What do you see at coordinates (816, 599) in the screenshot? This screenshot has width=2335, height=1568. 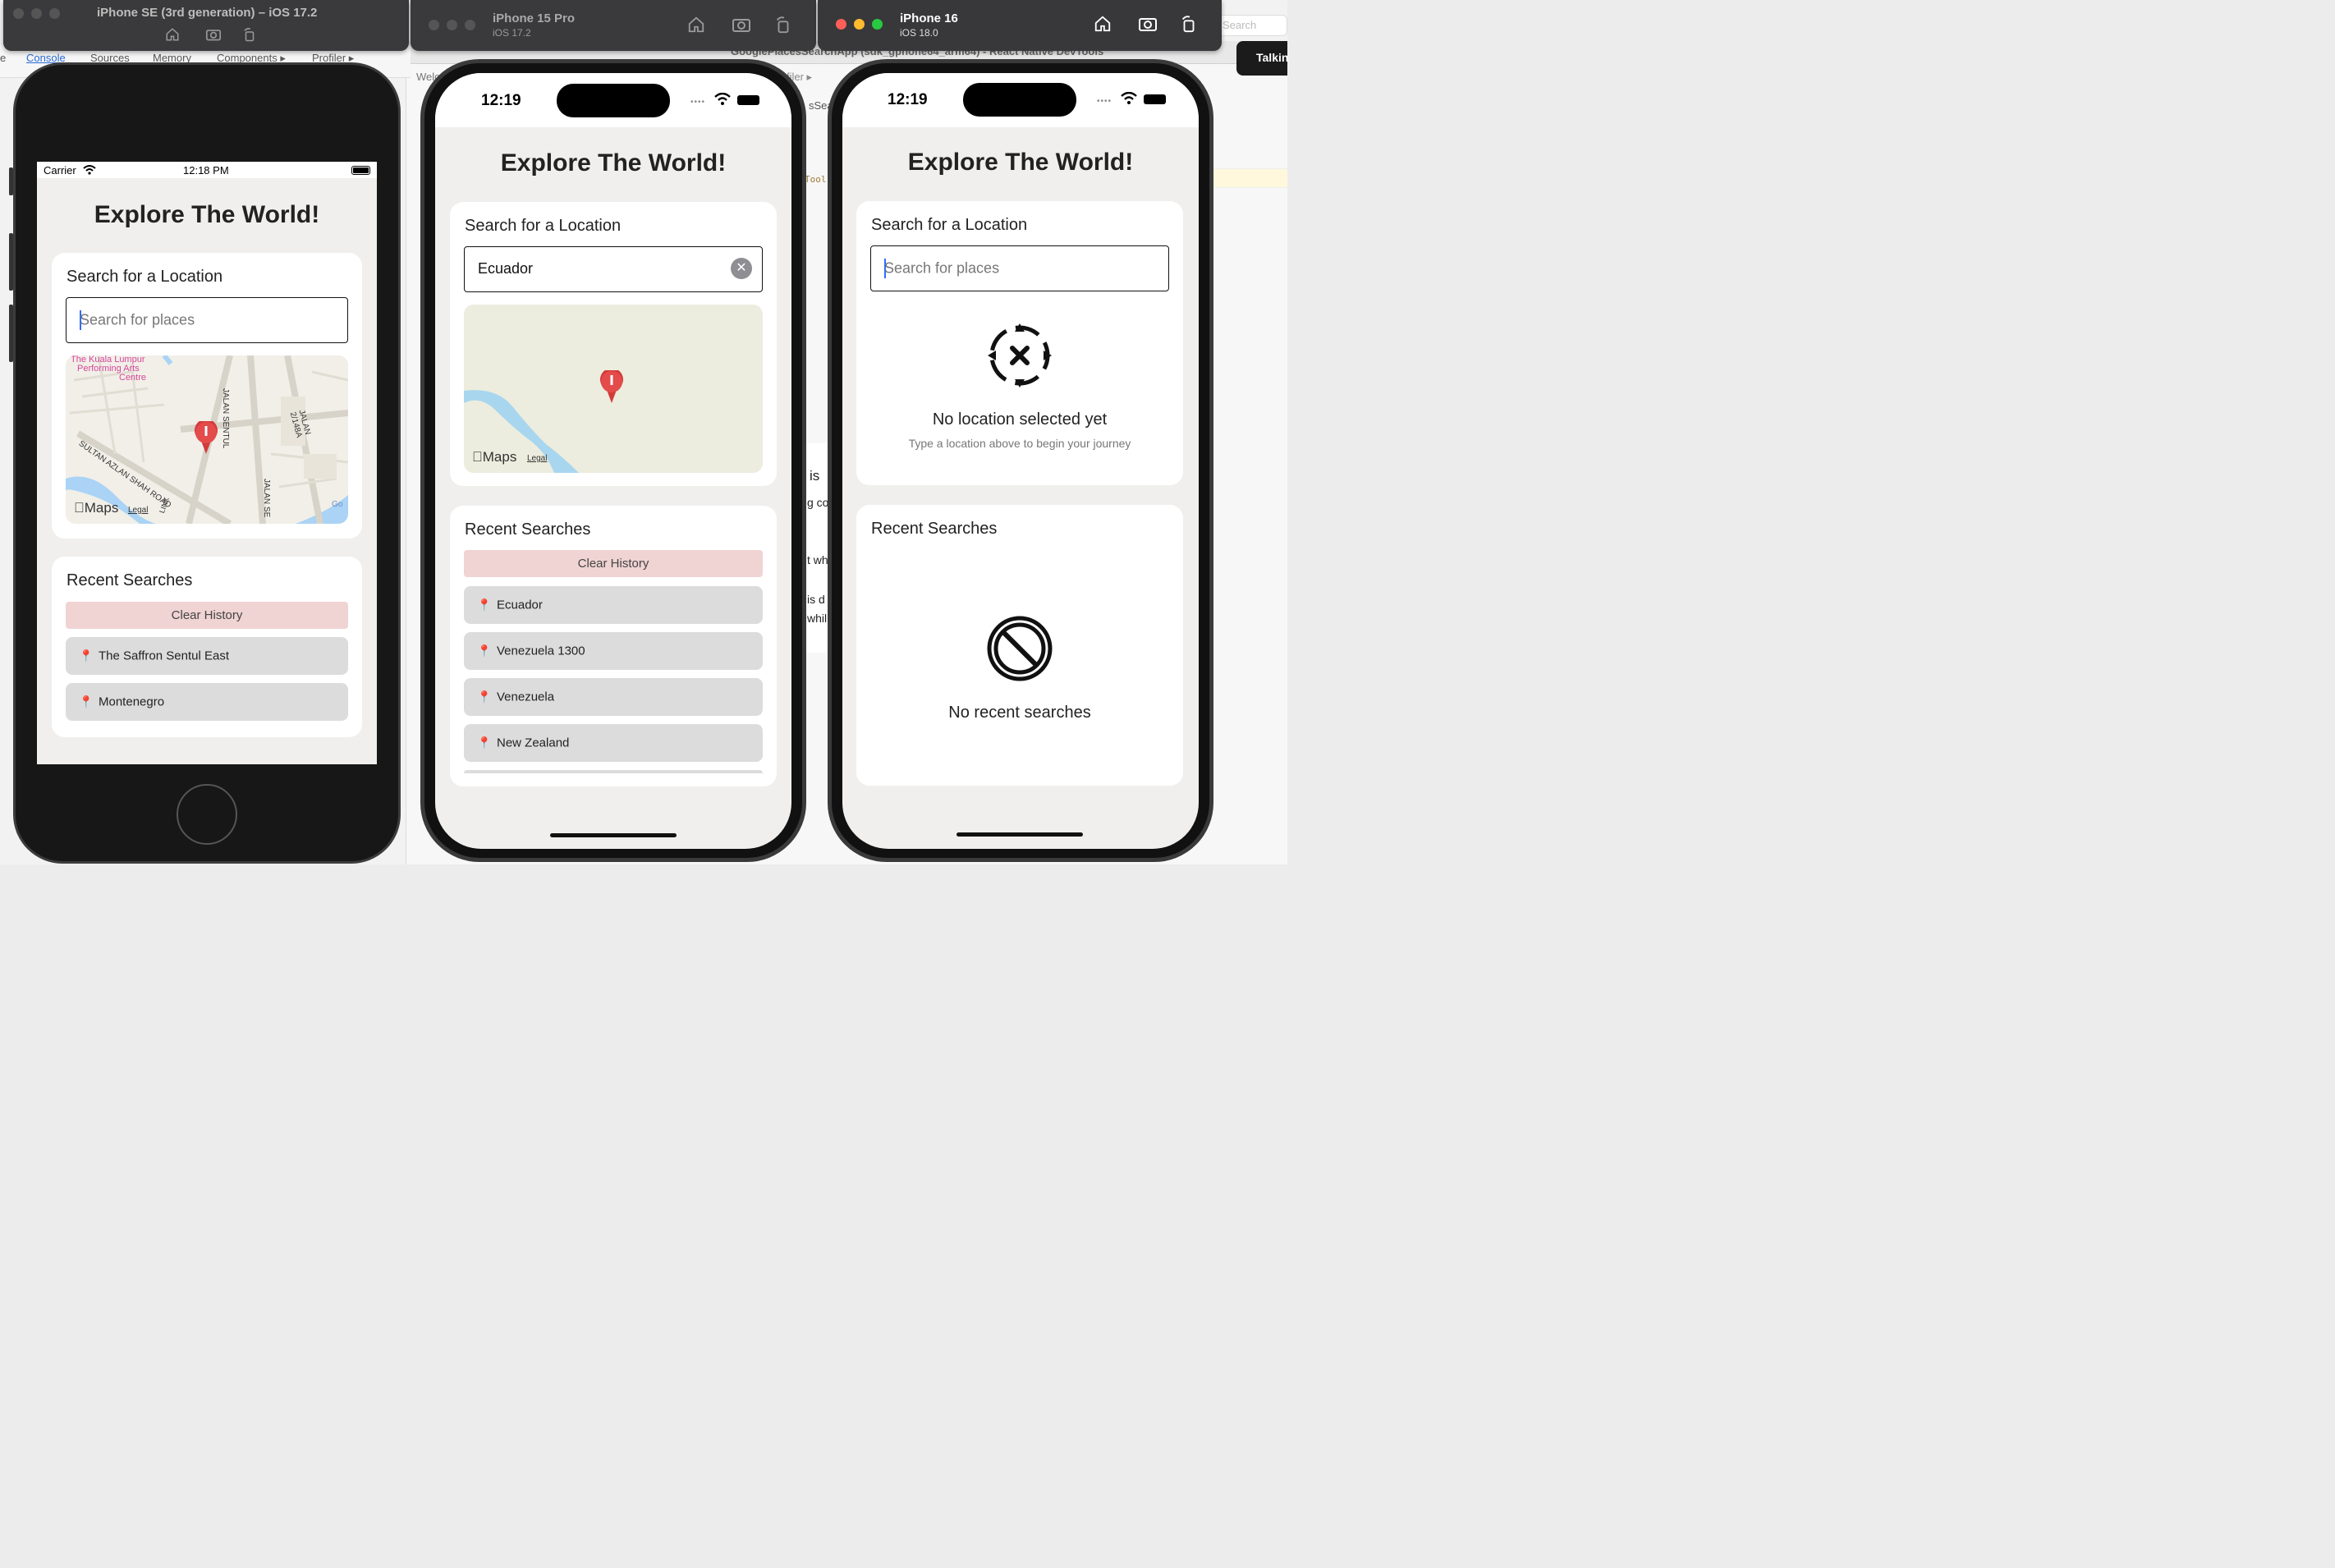 I see `background-fragment-4: is d` at bounding box center [816, 599].